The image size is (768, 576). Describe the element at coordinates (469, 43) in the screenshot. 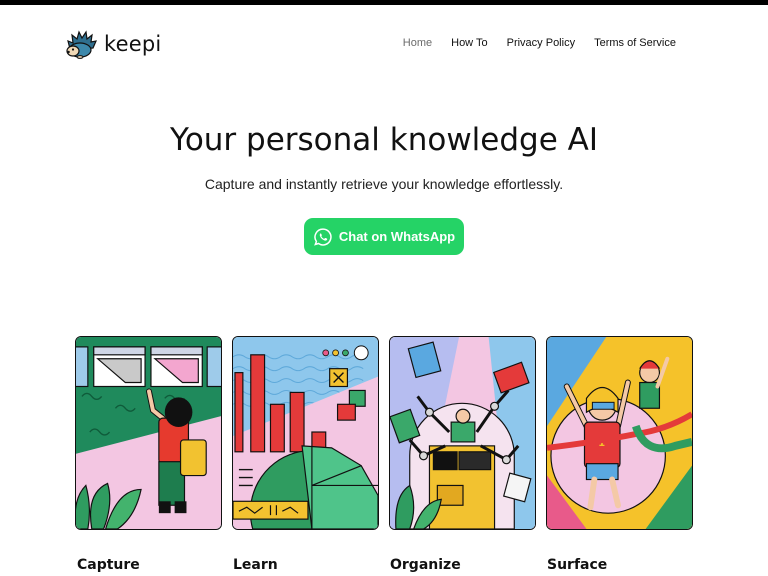

I see `nav-how-to: How To` at that location.